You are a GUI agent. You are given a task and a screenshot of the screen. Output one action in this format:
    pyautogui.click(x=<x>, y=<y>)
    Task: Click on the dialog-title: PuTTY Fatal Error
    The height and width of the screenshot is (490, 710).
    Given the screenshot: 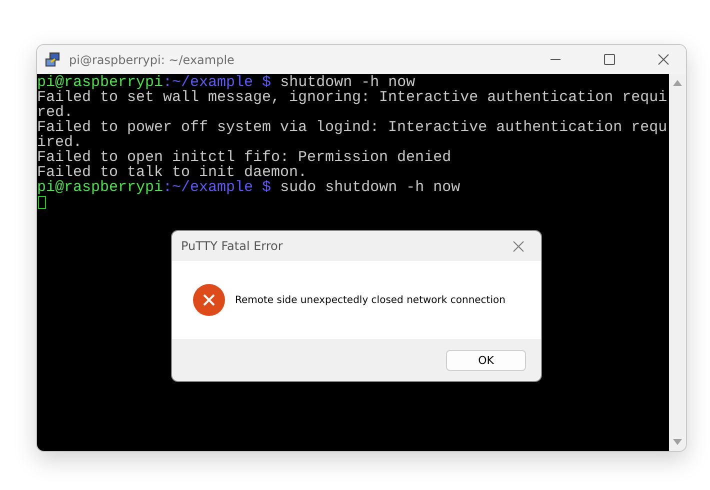 What is the action you would take?
    pyautogui.click(x=232, y=246)
    